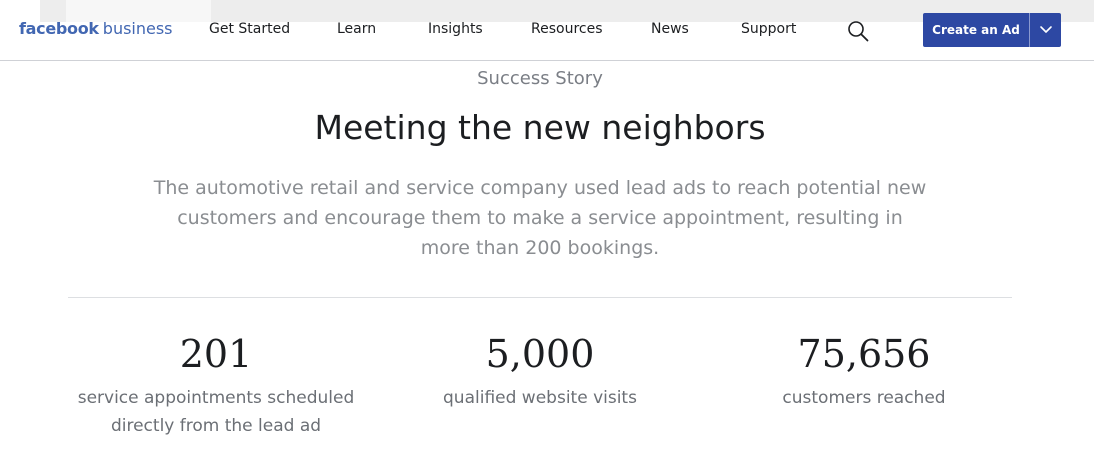 The width and height of the screenshot is (1094, 454). I want to click on page-title: Meeting the new neighbors, so click(540, 127).